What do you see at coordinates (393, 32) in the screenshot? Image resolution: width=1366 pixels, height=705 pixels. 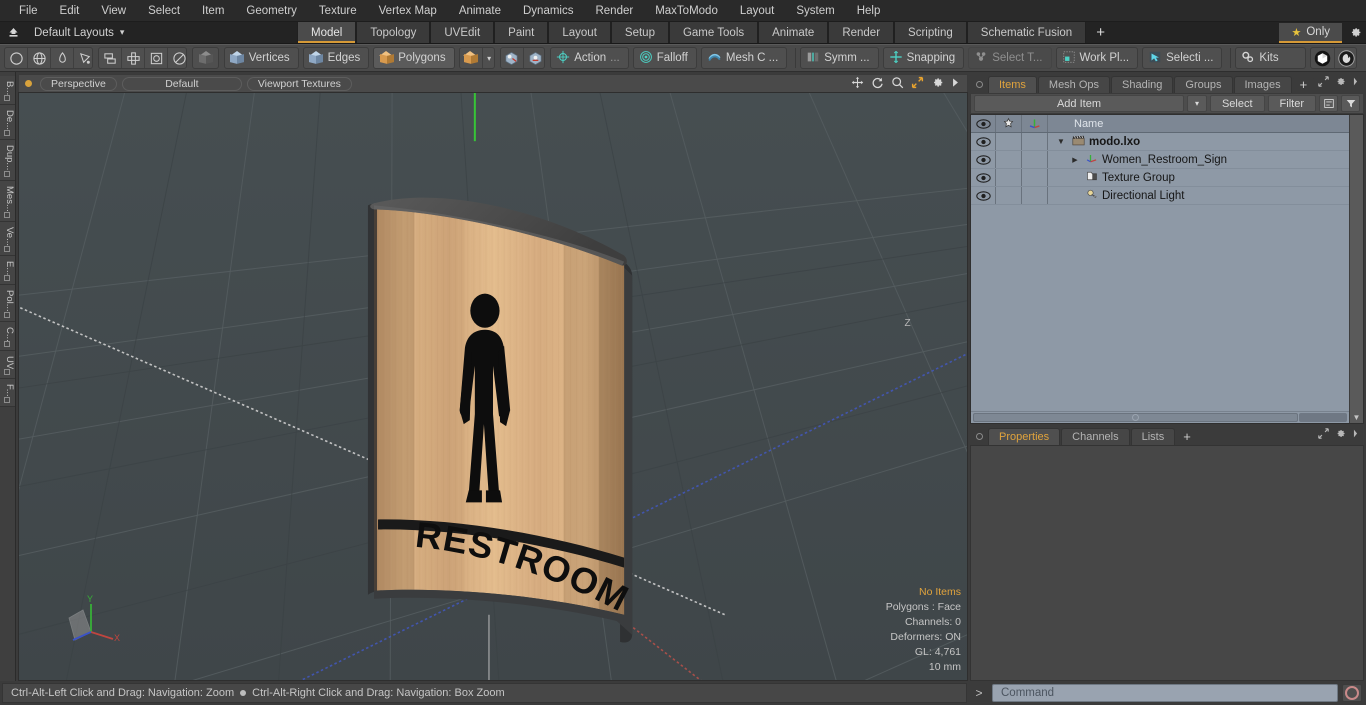 I see `layout-tab-topology: Topology` at bounding box center [393, 32].